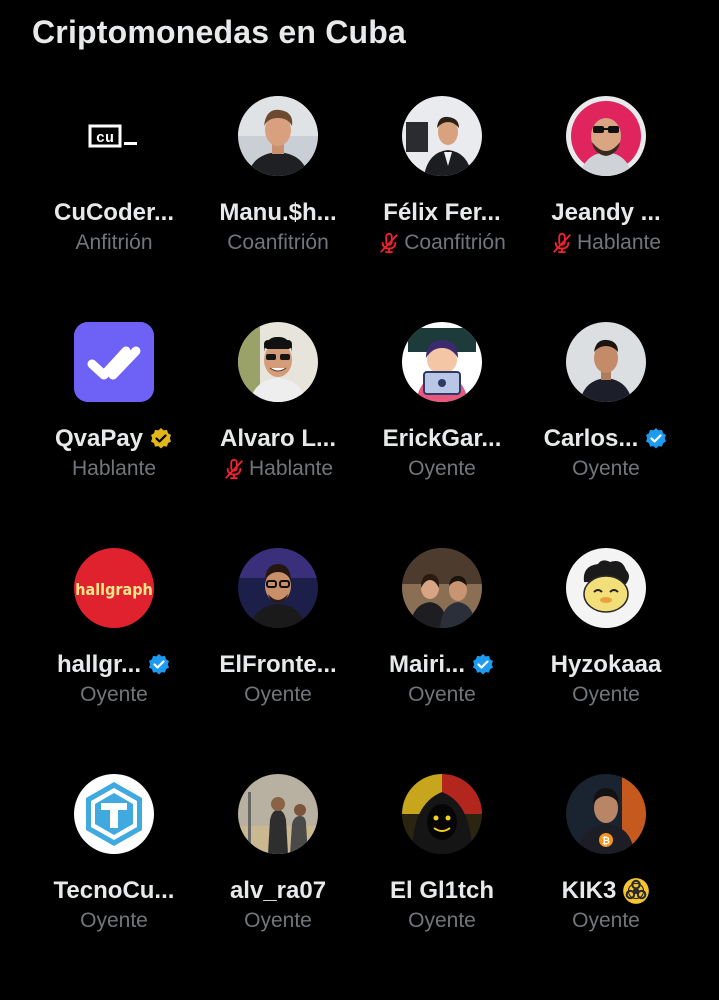 This screenshot has width=719, height=1000. Describe the element at coordinates (161, 438) in the screenshot. I see `verified-gold-badge-icon` at that location.